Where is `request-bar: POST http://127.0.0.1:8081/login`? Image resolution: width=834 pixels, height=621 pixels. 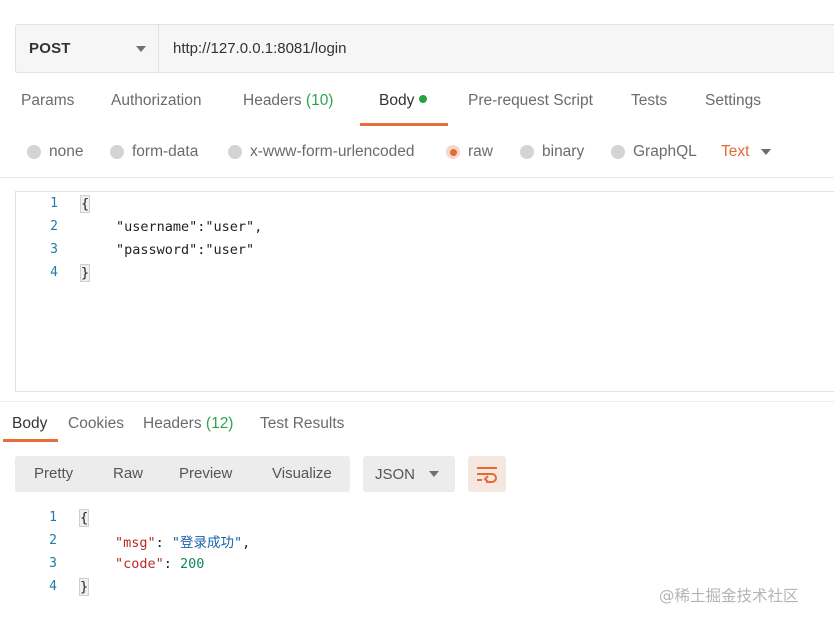 request-bar: POST http://127.0.0.1:8081/login is located at coordinates (424, 48).